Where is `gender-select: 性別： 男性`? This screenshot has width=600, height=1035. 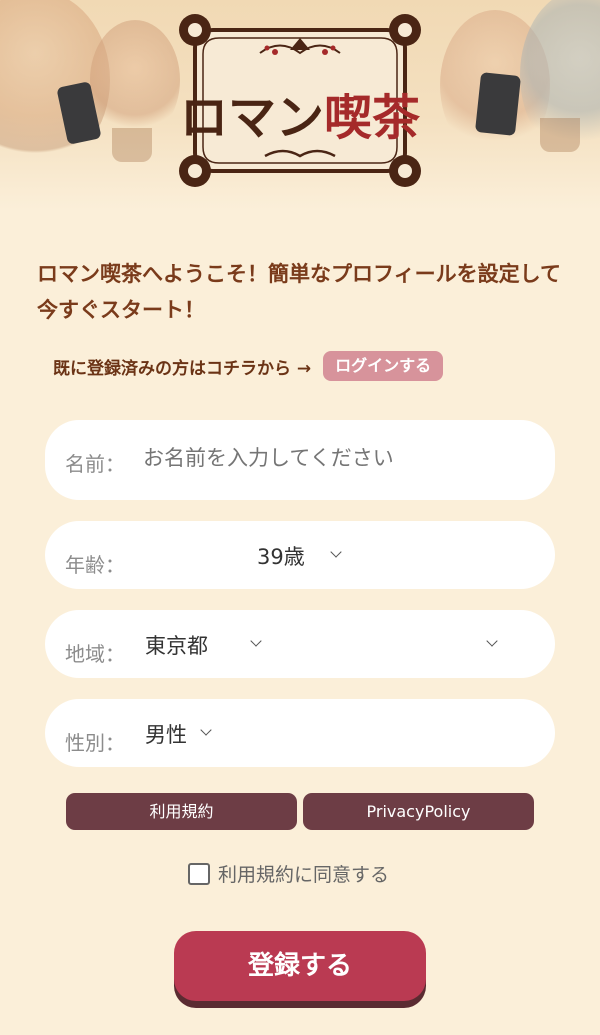 gender-select: 性別： 男性 is located at coordinates (300, 733).